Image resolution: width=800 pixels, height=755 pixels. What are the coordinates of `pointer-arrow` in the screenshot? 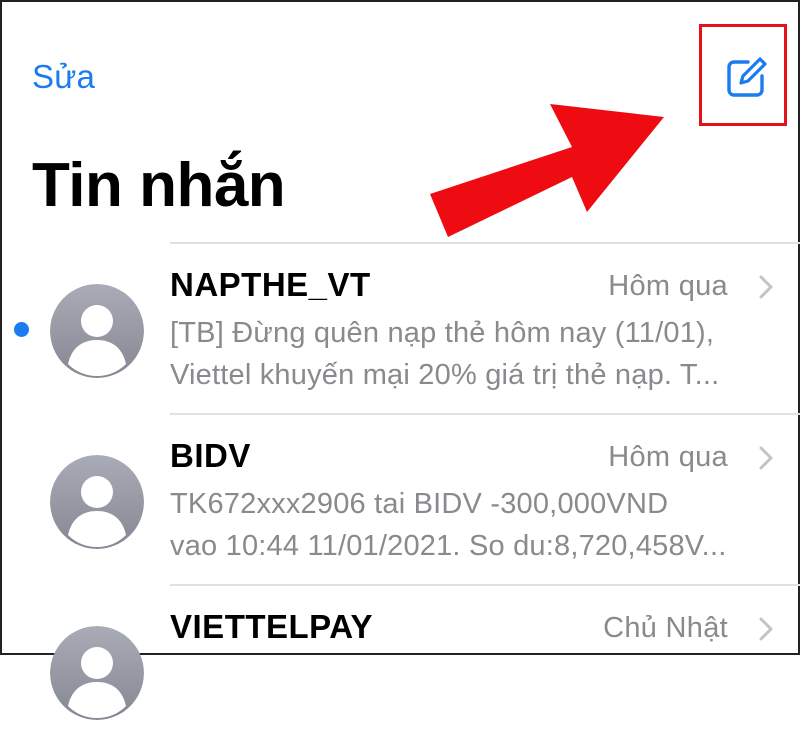 It's located at (552, 172).